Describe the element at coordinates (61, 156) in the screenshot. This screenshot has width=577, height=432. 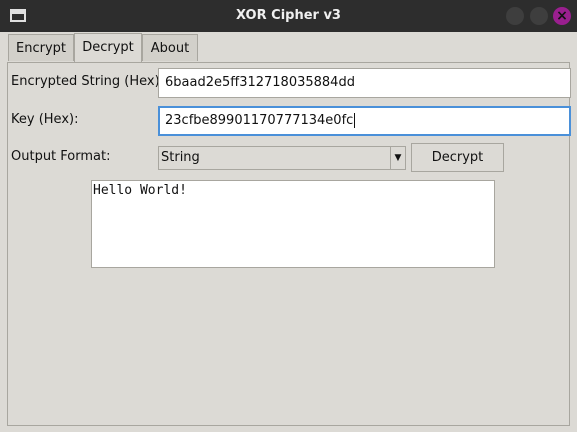
I see `output-format-label: Output Format:` at that location.